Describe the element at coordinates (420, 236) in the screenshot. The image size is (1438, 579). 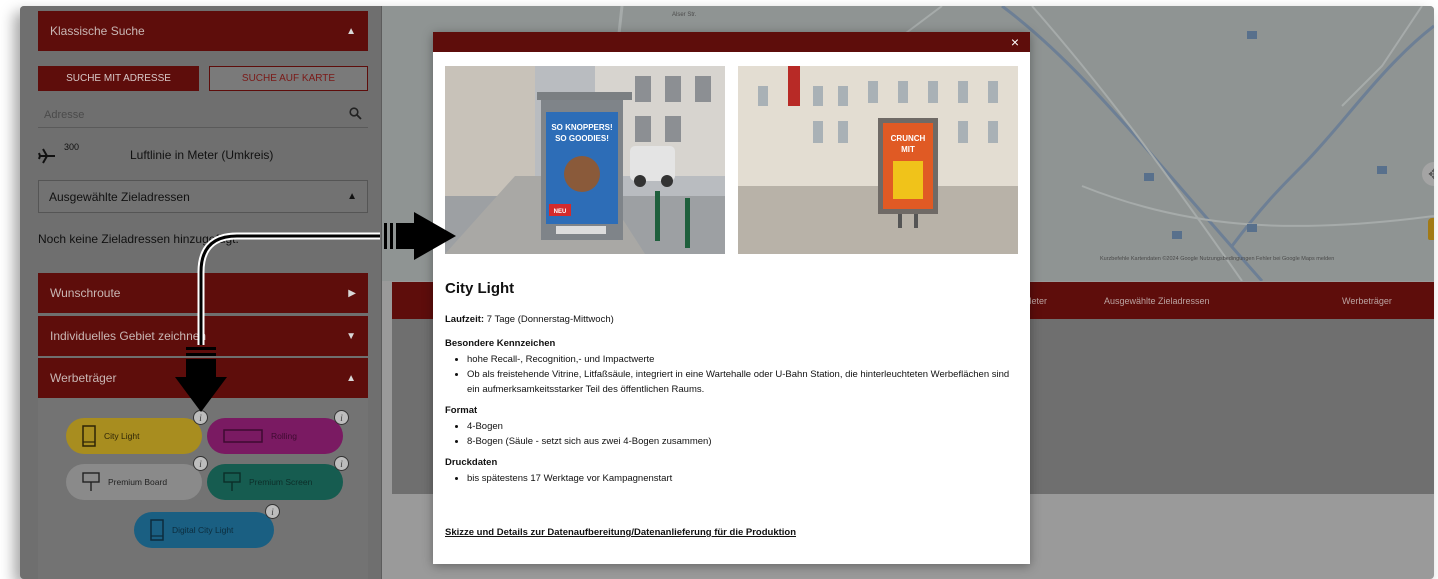
I see `arrow-right-icon` at that location.